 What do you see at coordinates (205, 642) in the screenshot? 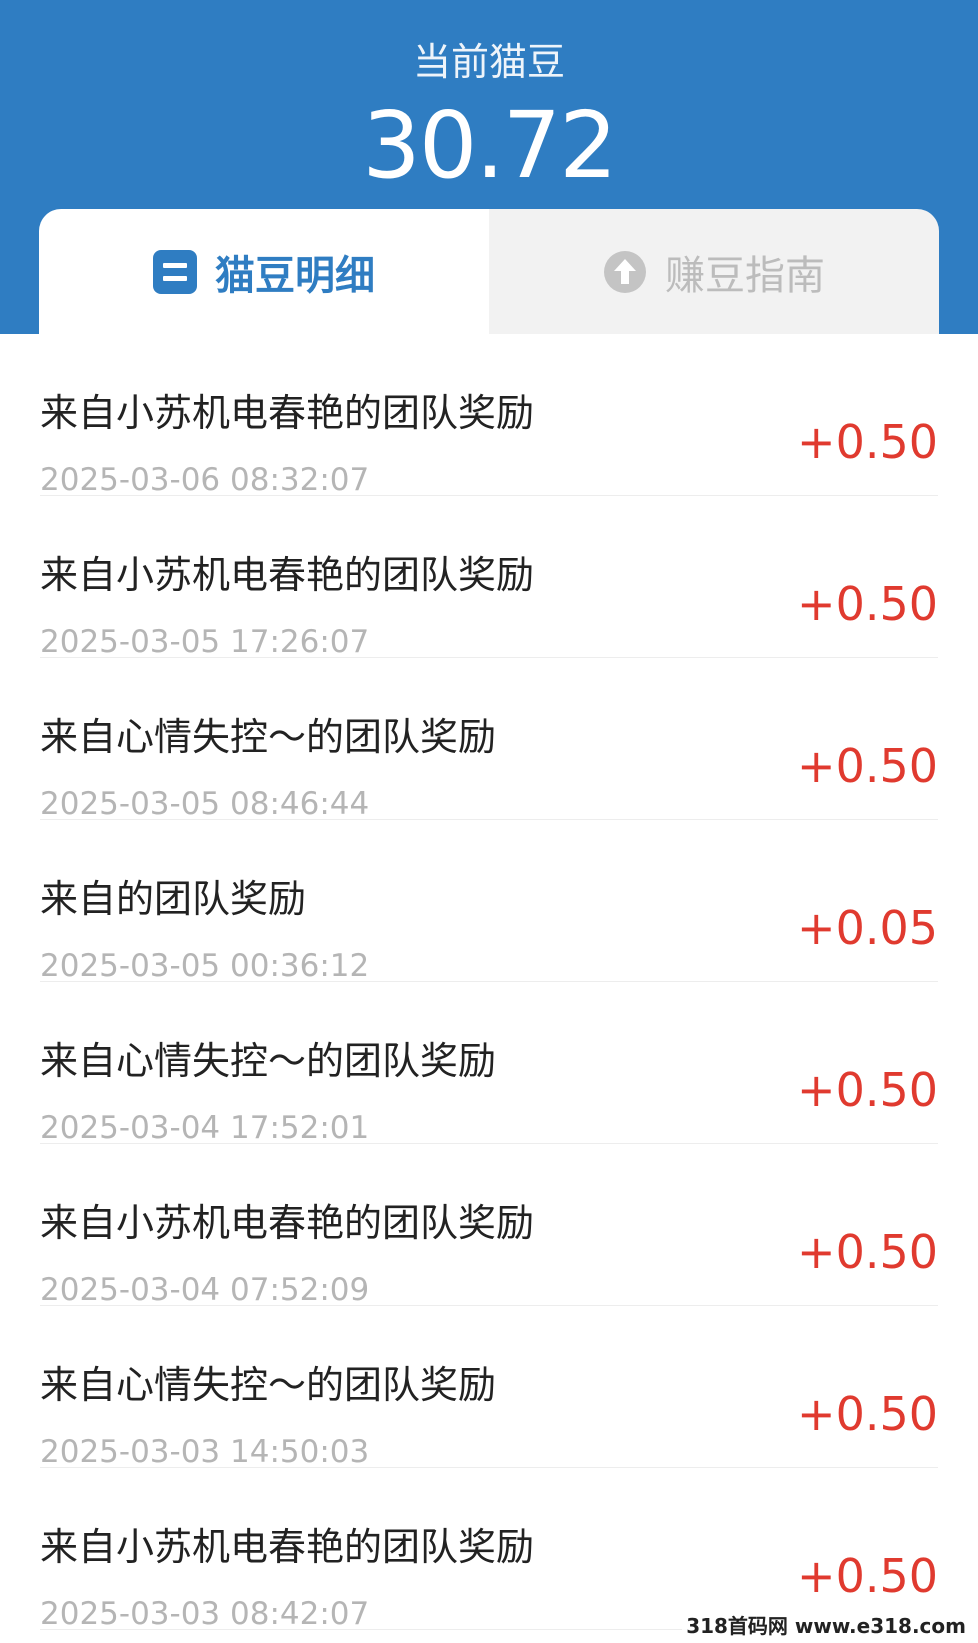
I see `record-time: 2025-03-05 17:26:07` at bounding box center [205, 642].